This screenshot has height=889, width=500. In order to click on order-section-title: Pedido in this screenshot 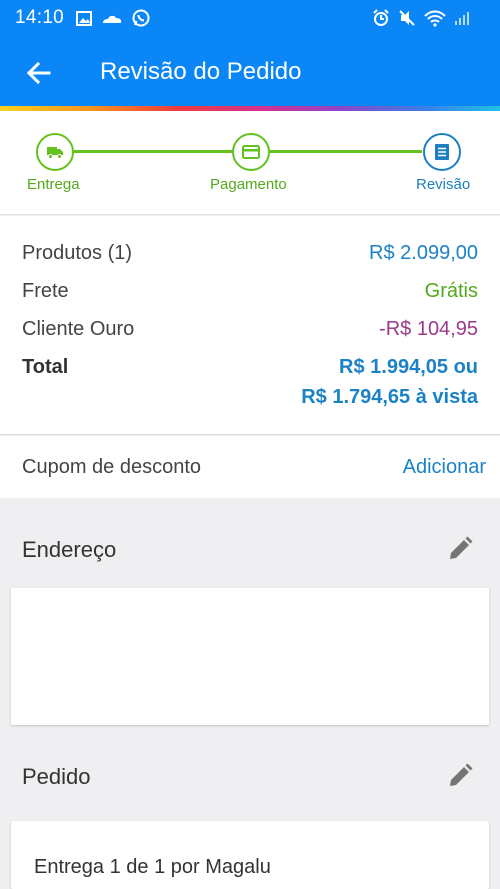, I will do `click(56, 776)`.